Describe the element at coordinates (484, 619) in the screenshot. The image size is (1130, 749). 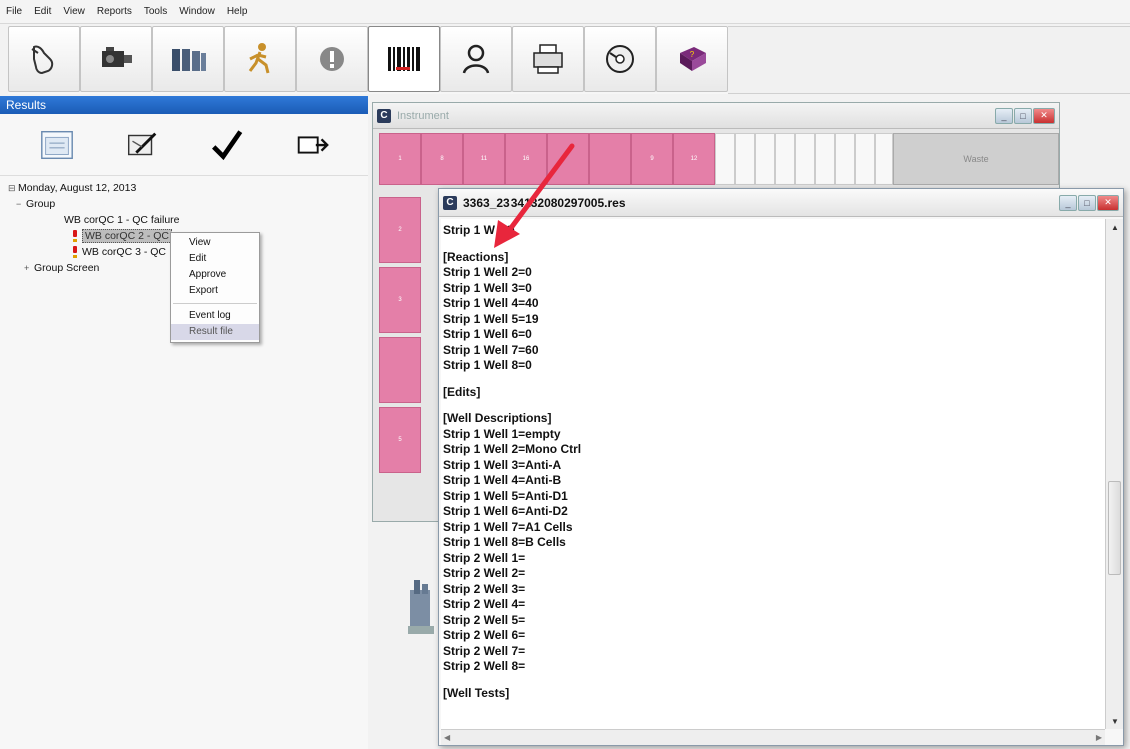
I see `result-line: Strip 2 Well 5=` at that location.